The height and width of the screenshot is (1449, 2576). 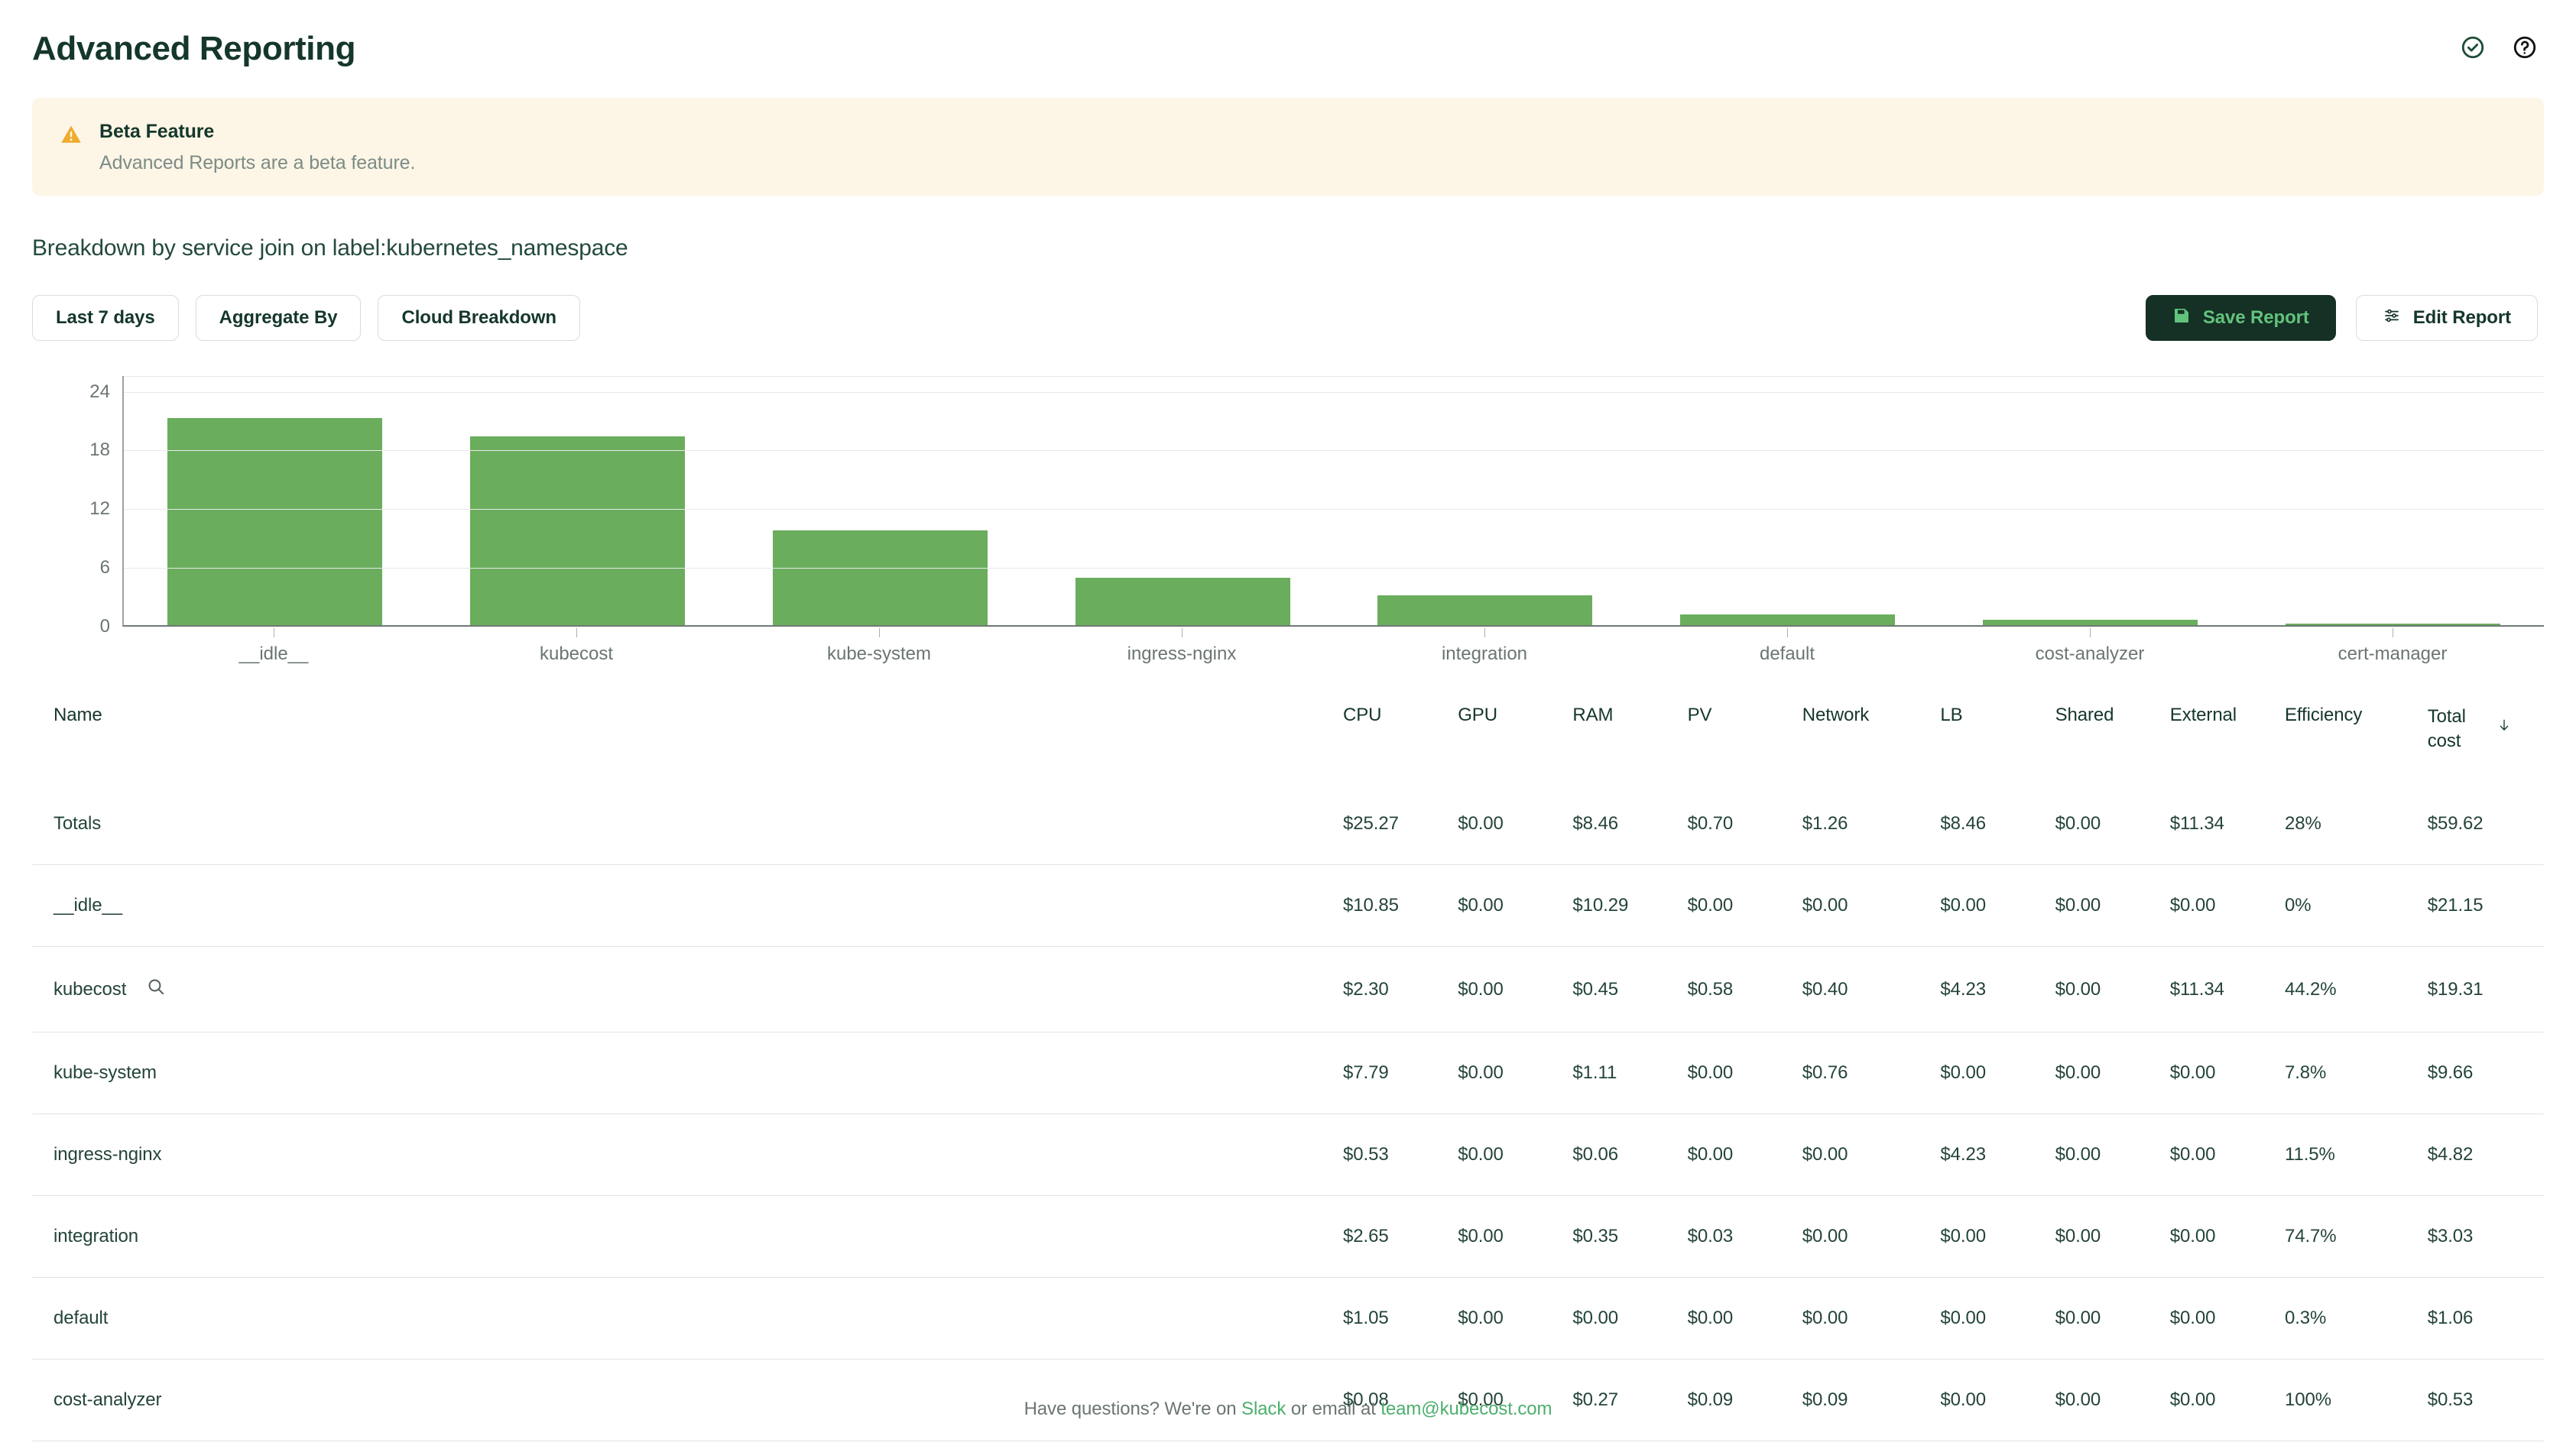 I want to click on table-cell-cpu: $1.05, so click(x=1400, y=1318).